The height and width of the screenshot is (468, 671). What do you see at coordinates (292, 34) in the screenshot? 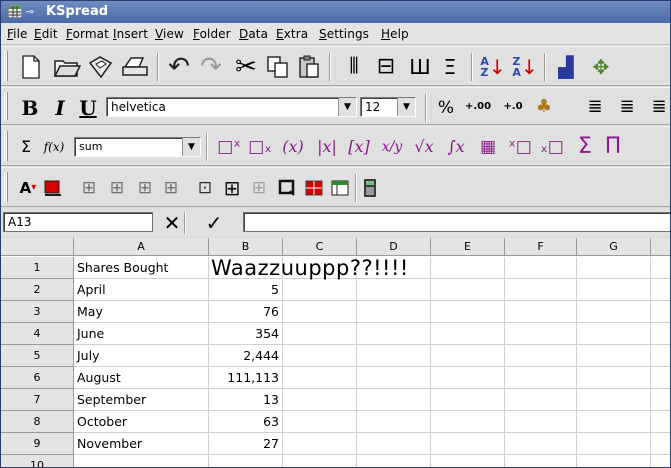
I see `menu-extra: Extra` at bounding box center [292, 34].